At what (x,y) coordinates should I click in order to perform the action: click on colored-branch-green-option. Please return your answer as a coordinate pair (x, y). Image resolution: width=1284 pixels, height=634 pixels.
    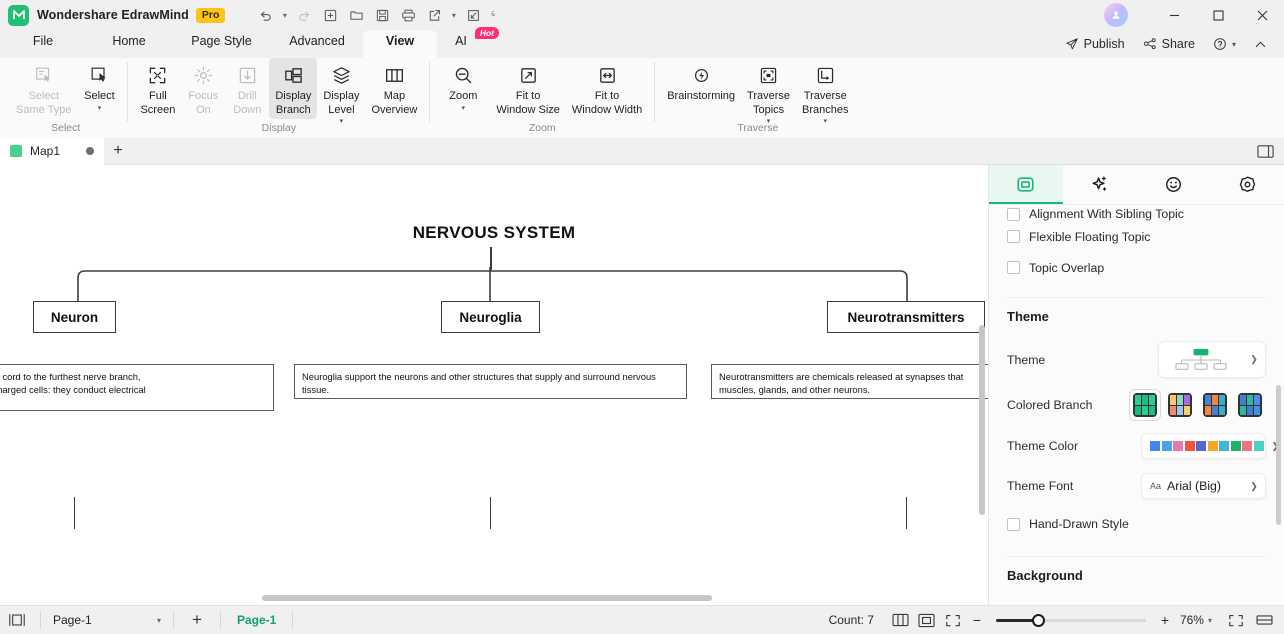
    Looking at the image, I should click on (1145, 405).